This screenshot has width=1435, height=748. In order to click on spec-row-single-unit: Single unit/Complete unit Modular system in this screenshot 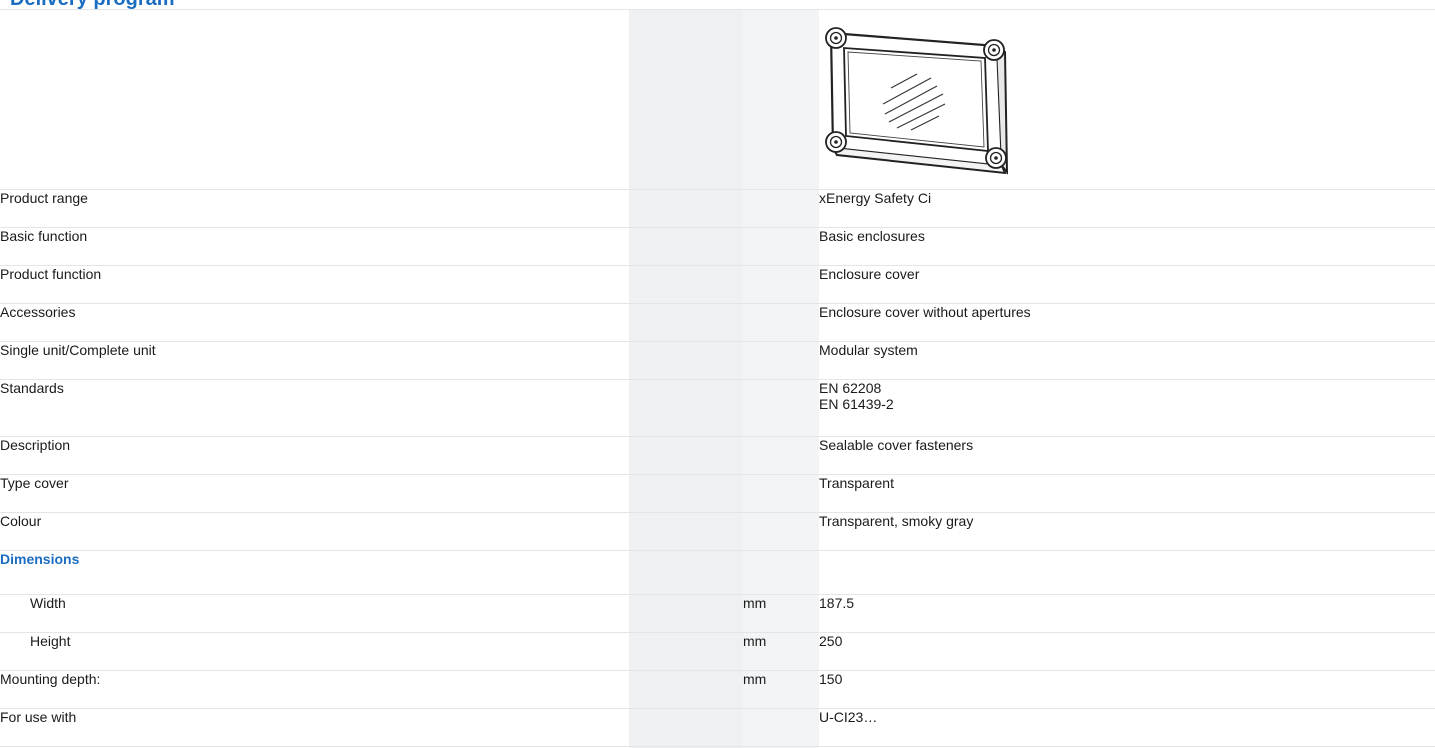, I will do `click(717, 360)`.